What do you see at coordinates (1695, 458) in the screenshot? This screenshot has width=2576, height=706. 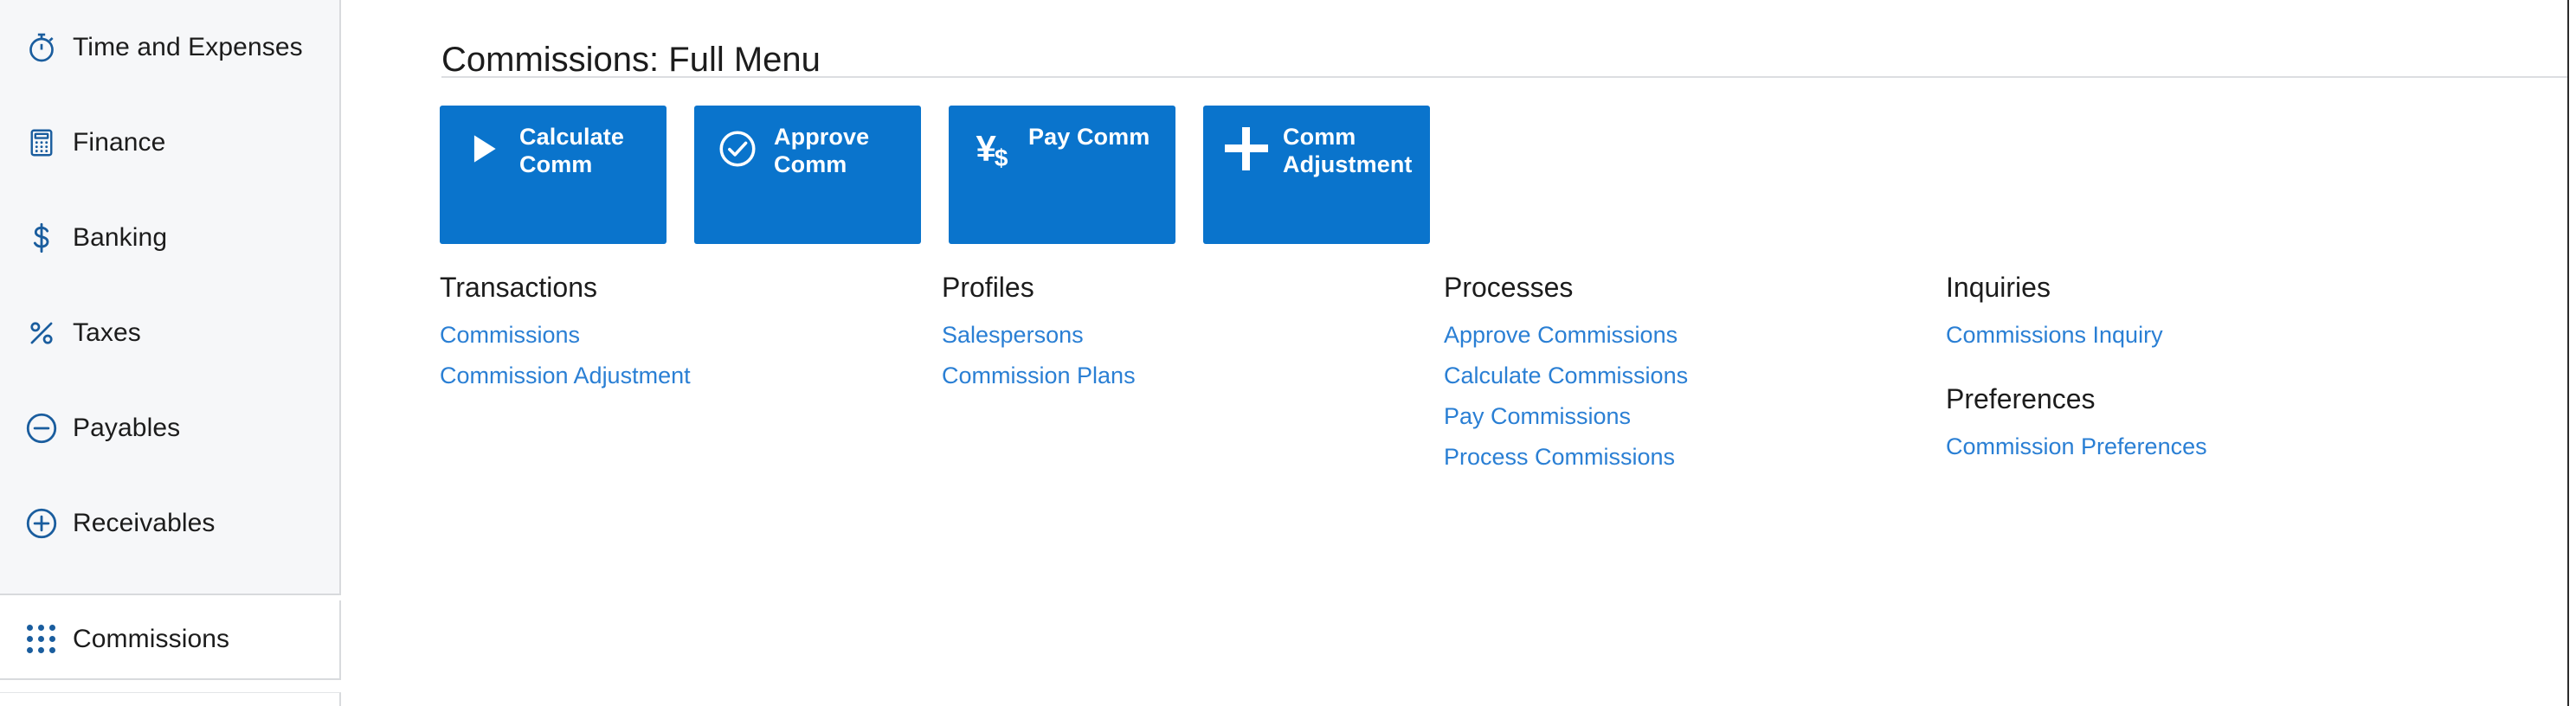 I see `link-process-commissions: Process Commissions` at bounding box center [1695, 458].